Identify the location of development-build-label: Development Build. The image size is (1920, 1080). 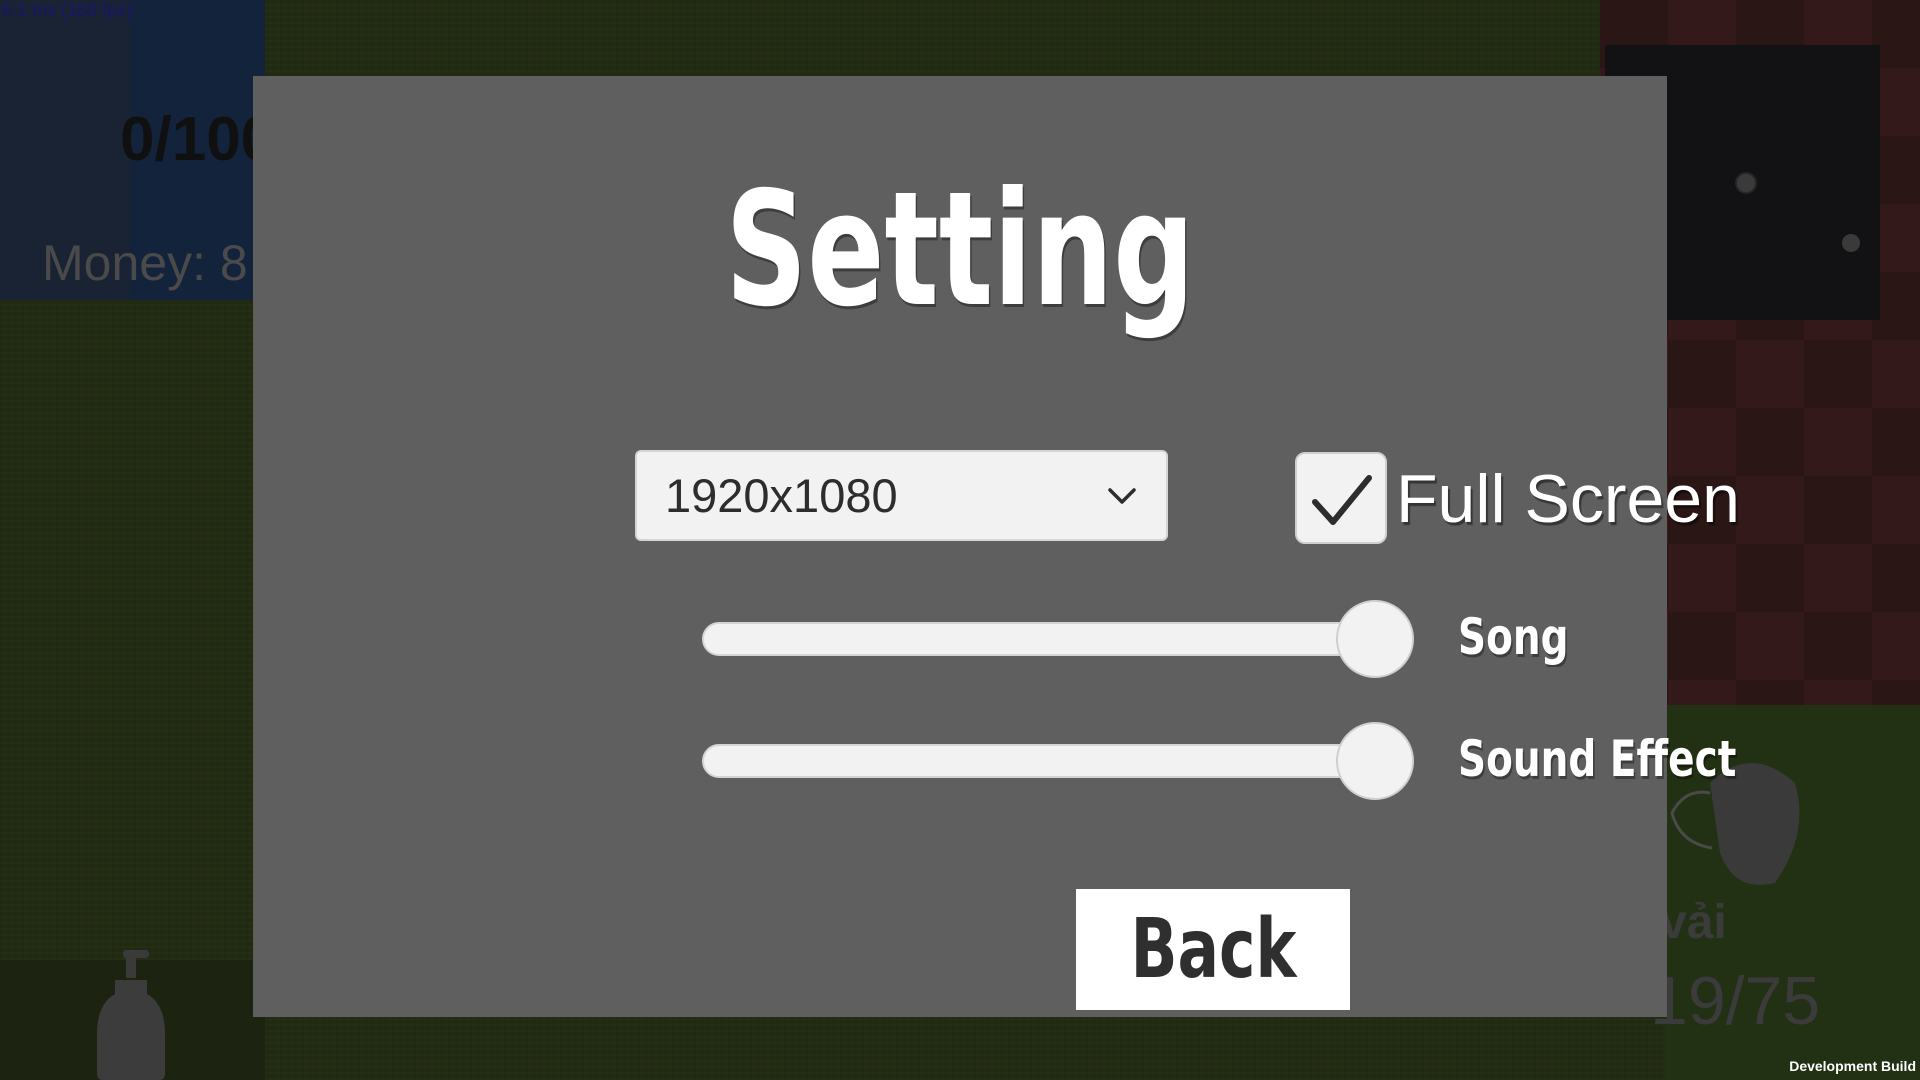
(1852, 1066).